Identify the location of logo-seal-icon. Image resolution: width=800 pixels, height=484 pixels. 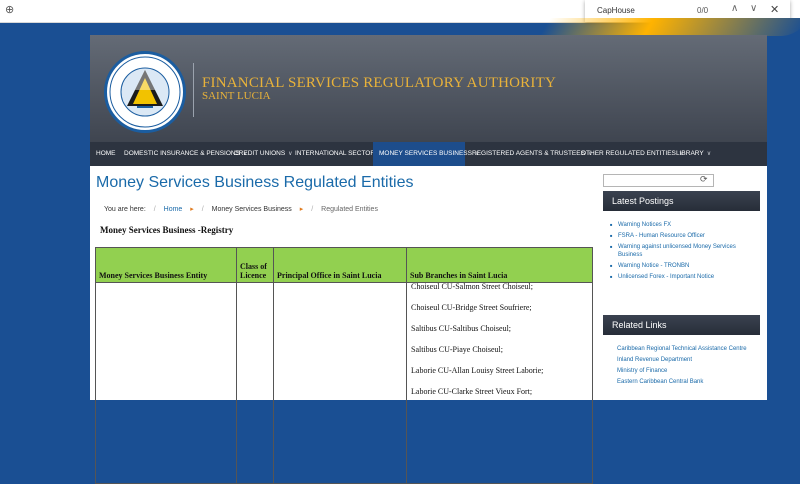
(145, 92).